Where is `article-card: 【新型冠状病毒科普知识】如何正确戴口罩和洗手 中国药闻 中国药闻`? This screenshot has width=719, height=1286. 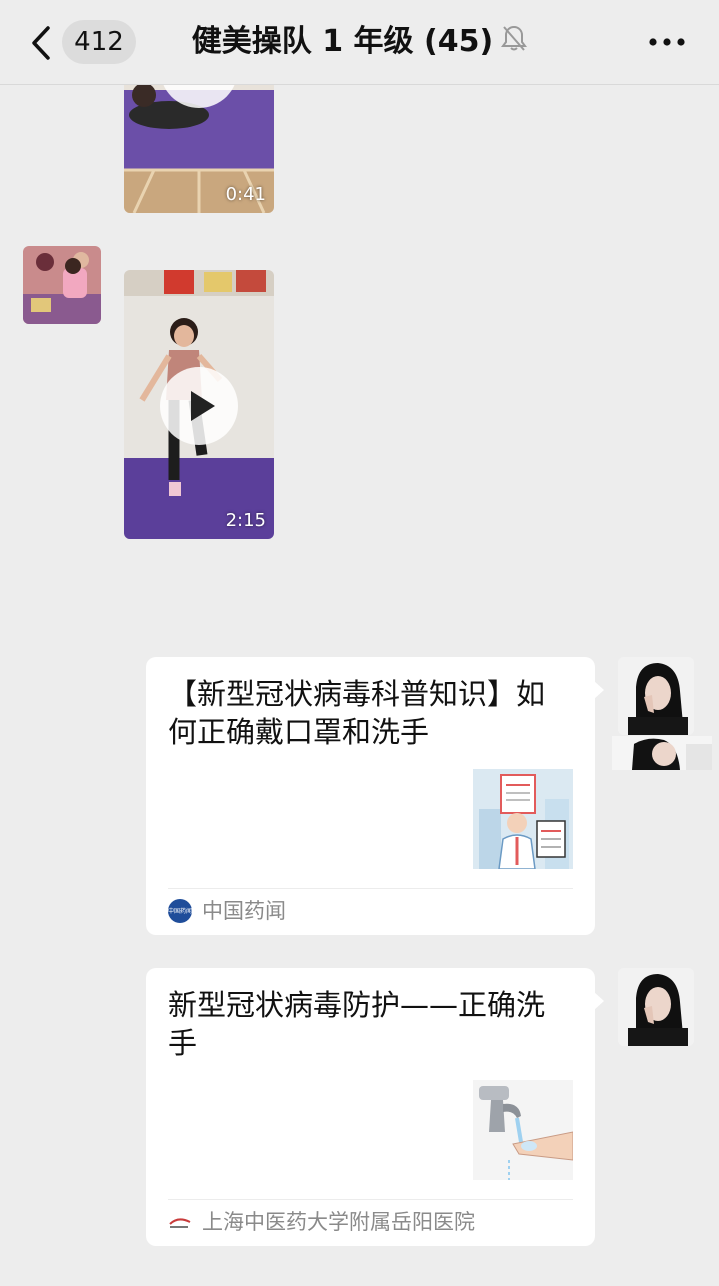 article-card: 【新型冠状病毒科普知识】如何正确戴口罩和洗手 中国药闻 中国药闻 is located at coordinates (375, 796).